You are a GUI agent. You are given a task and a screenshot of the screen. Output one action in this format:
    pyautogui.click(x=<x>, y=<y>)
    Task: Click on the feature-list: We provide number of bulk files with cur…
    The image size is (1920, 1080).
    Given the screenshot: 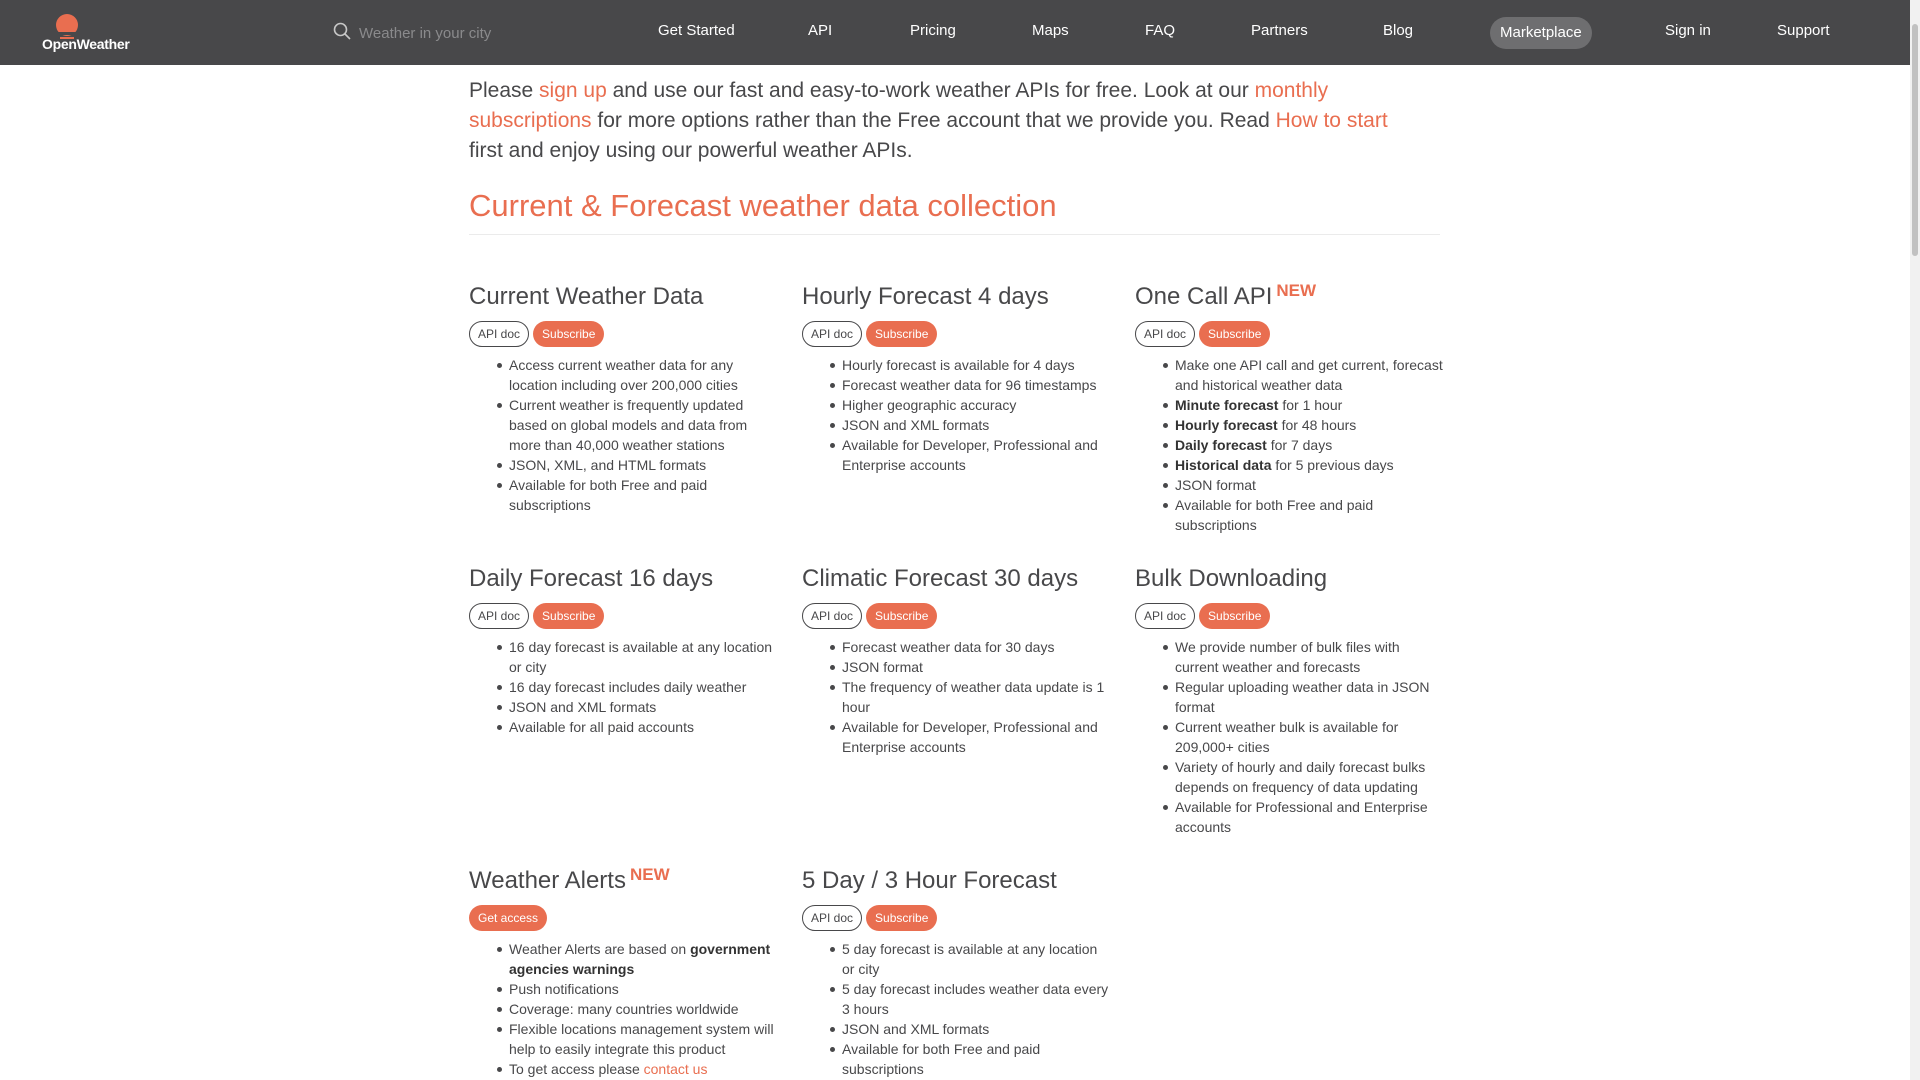 What is the action you would take?
    pyautogui.click(x=1290, y=737)
    